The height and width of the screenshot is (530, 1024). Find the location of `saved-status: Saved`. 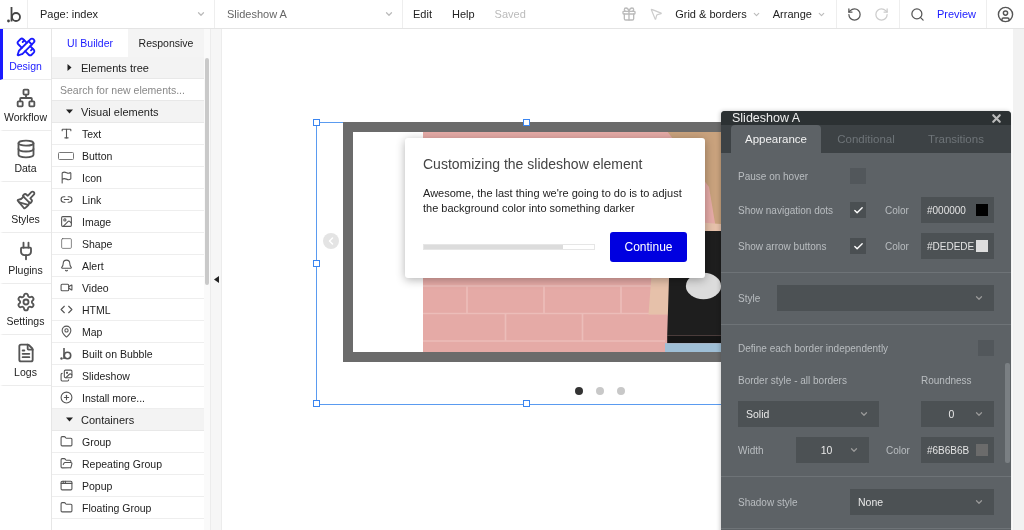

saved-status: Saved is located at coordinates (510, 14).